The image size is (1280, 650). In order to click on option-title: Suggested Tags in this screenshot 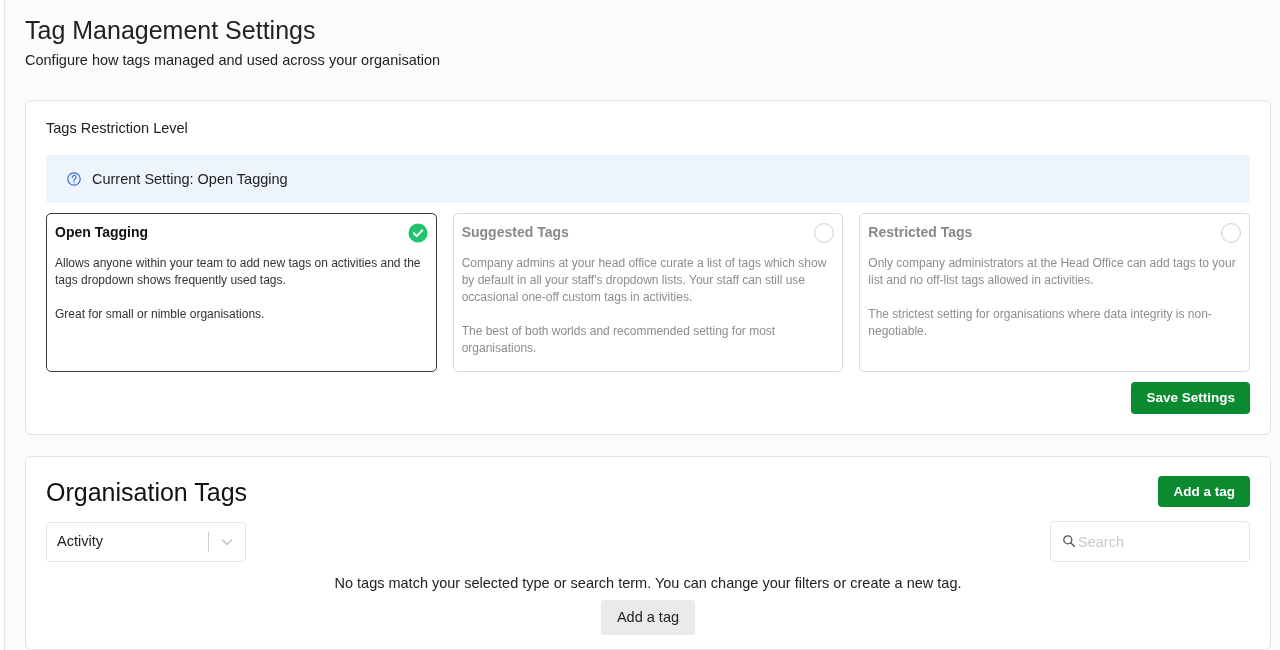, I will do `click(515, 232)`.